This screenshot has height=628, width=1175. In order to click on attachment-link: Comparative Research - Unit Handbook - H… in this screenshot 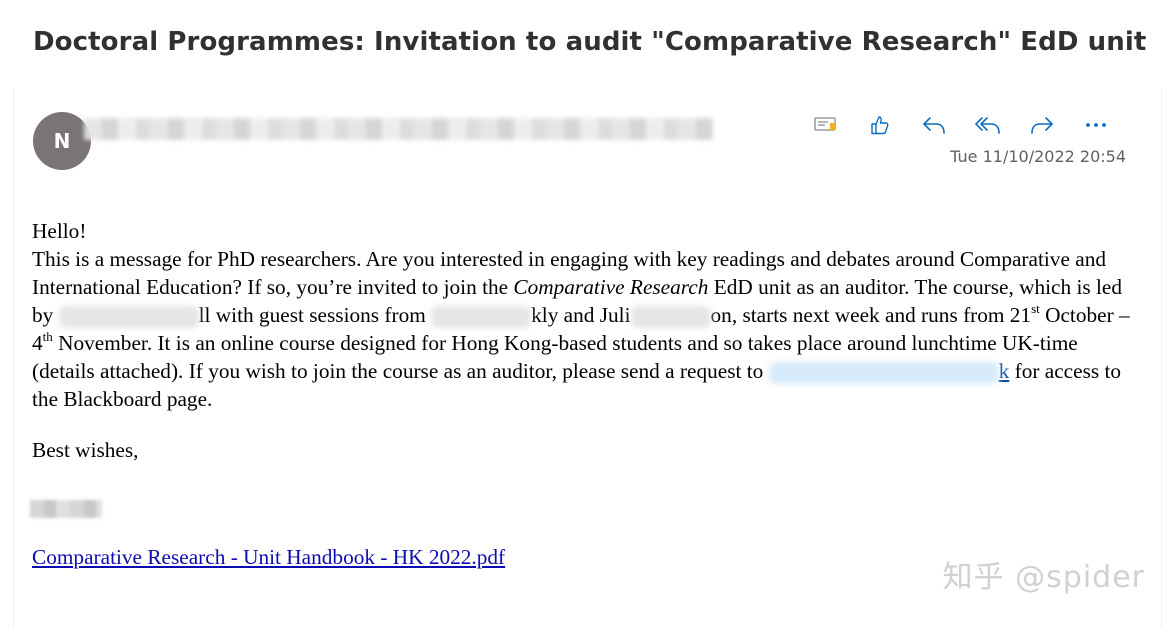, I will do `click(268, 557)`.